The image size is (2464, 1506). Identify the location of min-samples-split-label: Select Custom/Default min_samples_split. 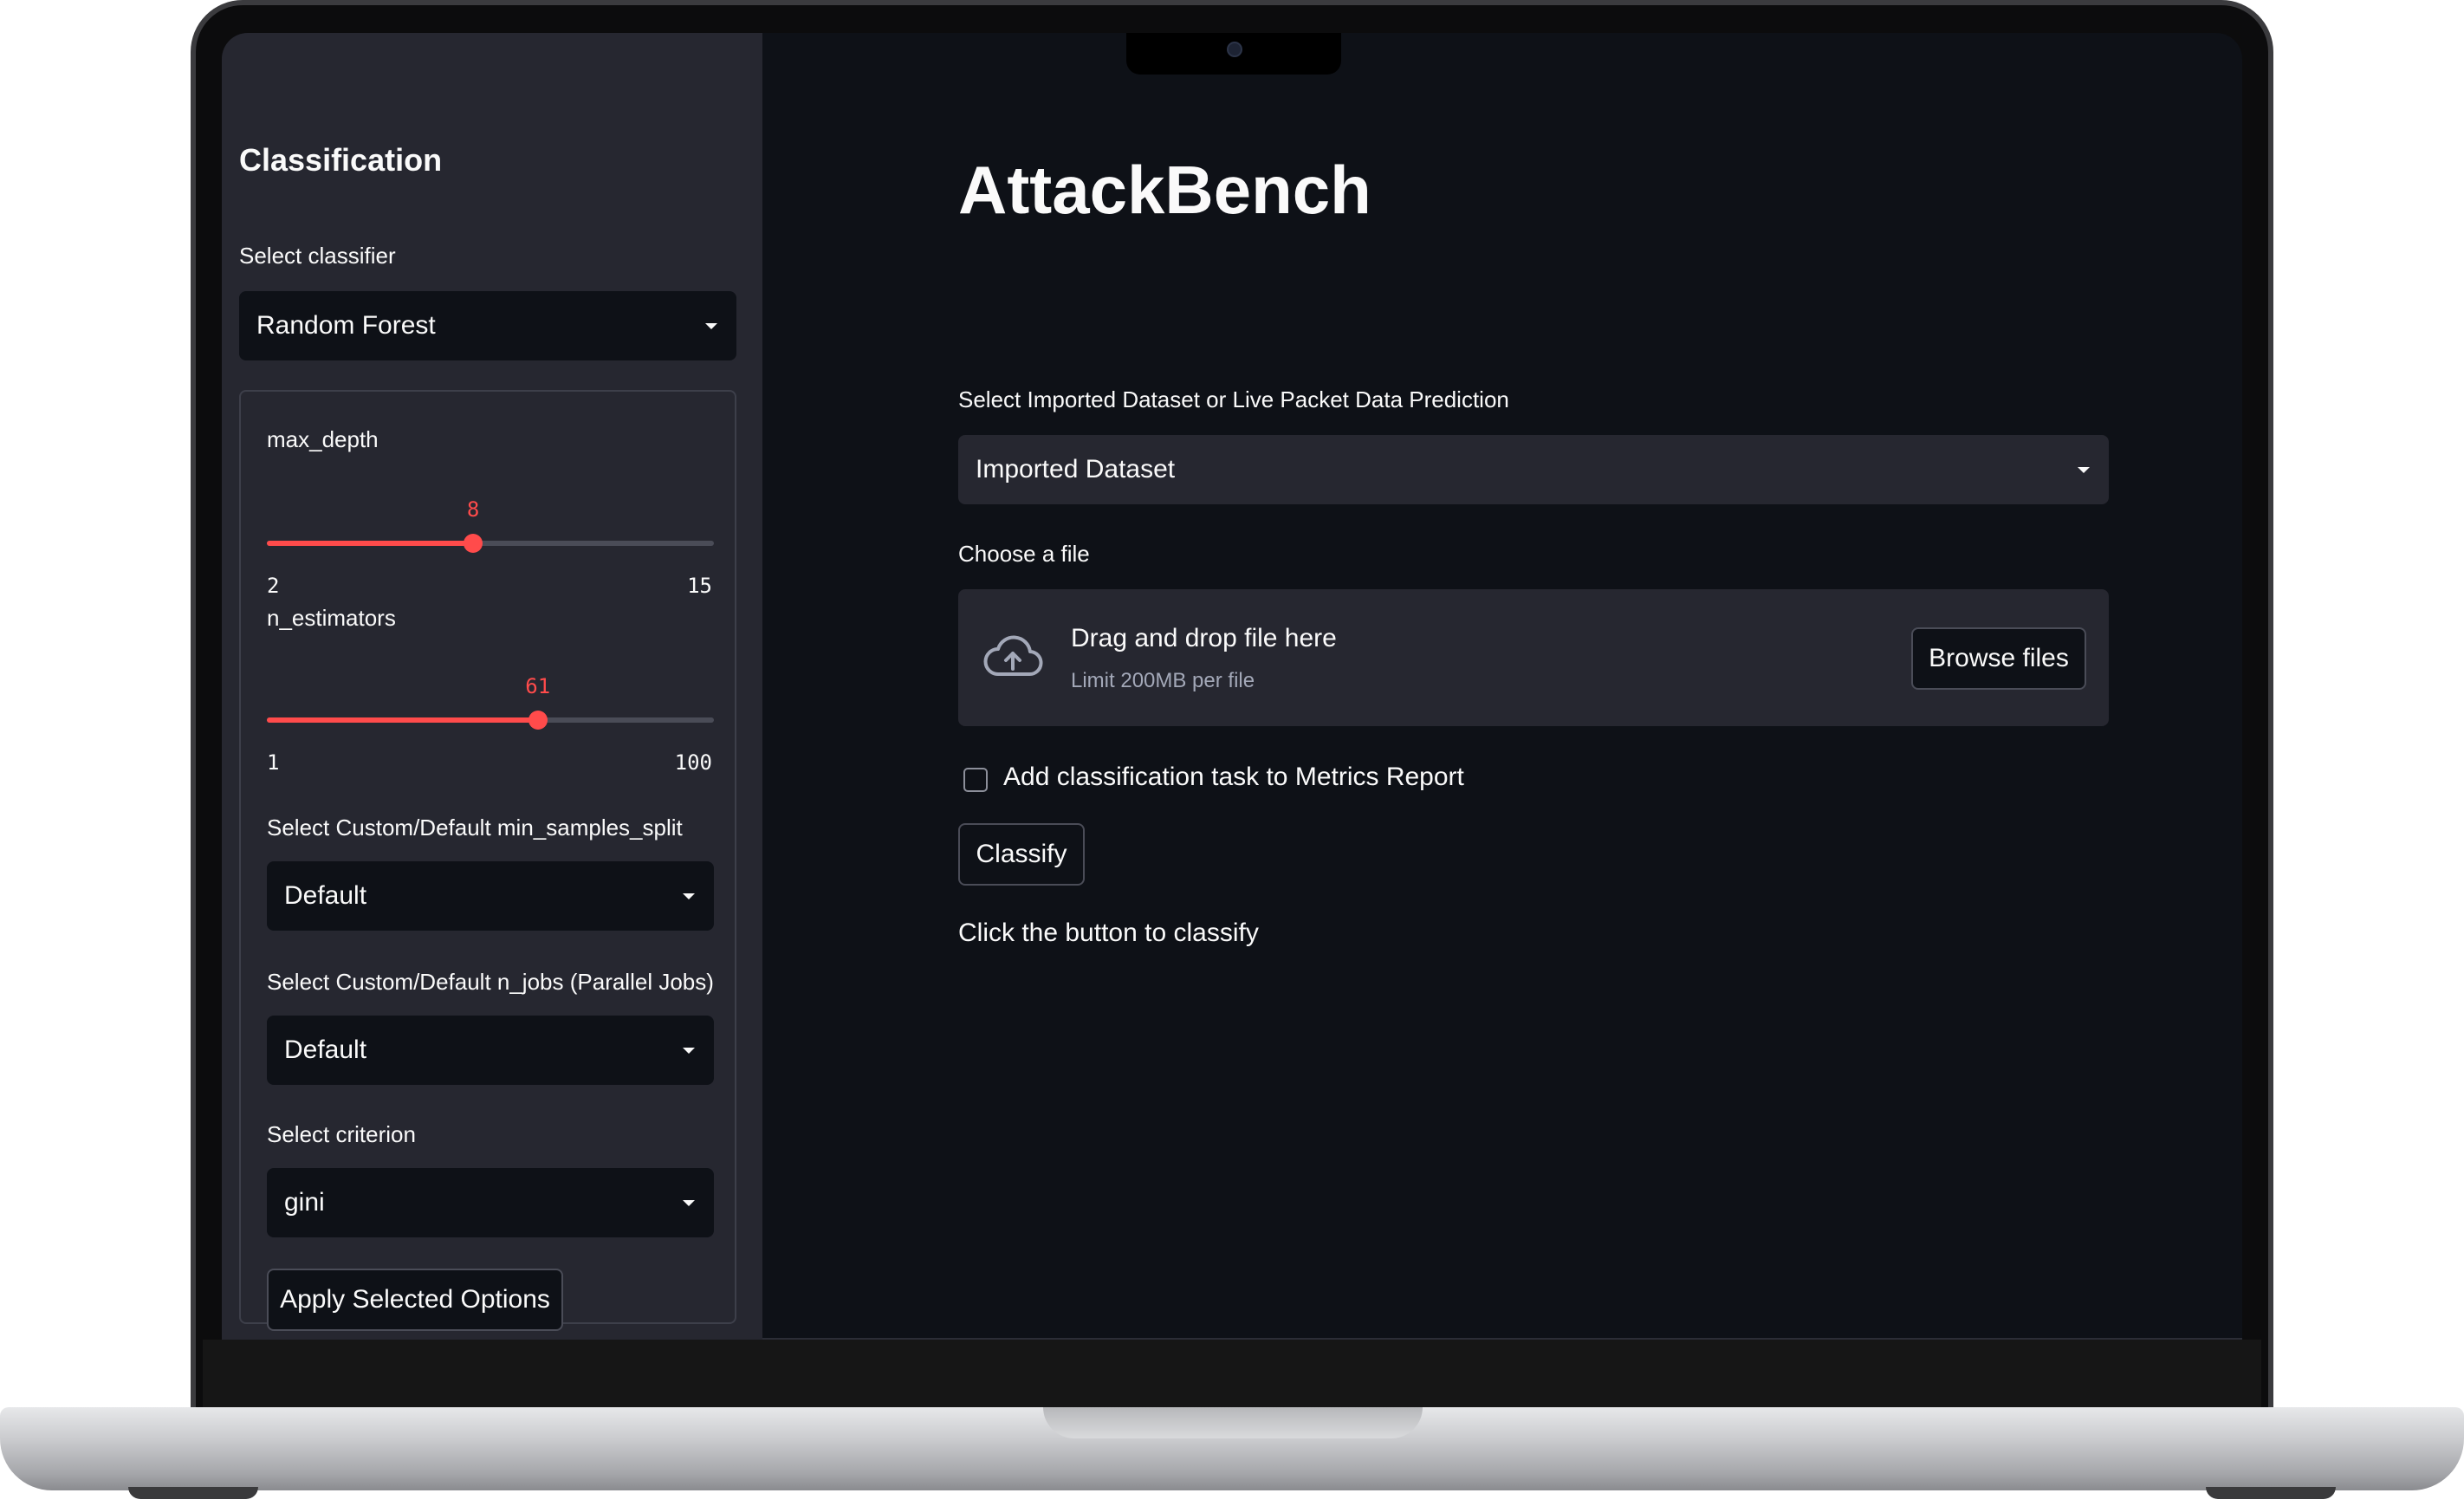
(475, 828).